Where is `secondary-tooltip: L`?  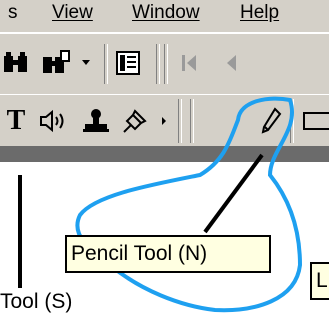 secondary-tooltip: L is located at coordinates (319, 281).